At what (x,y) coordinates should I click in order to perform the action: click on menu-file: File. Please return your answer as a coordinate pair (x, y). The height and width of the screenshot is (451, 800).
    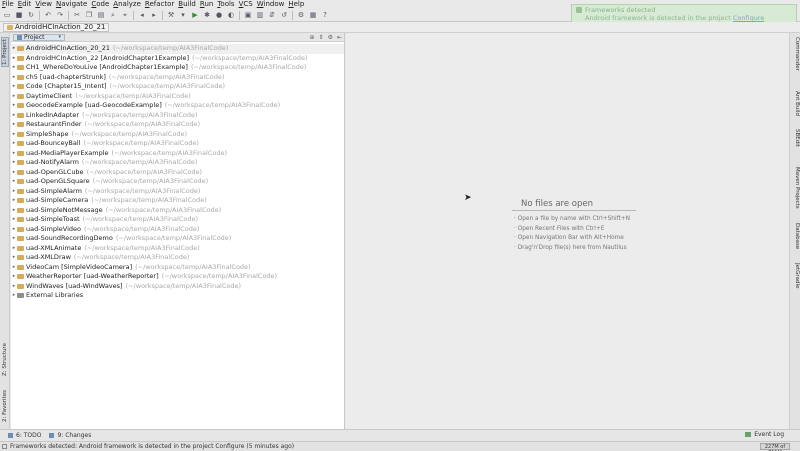
    Looking at the image, I should click on (8, 4).